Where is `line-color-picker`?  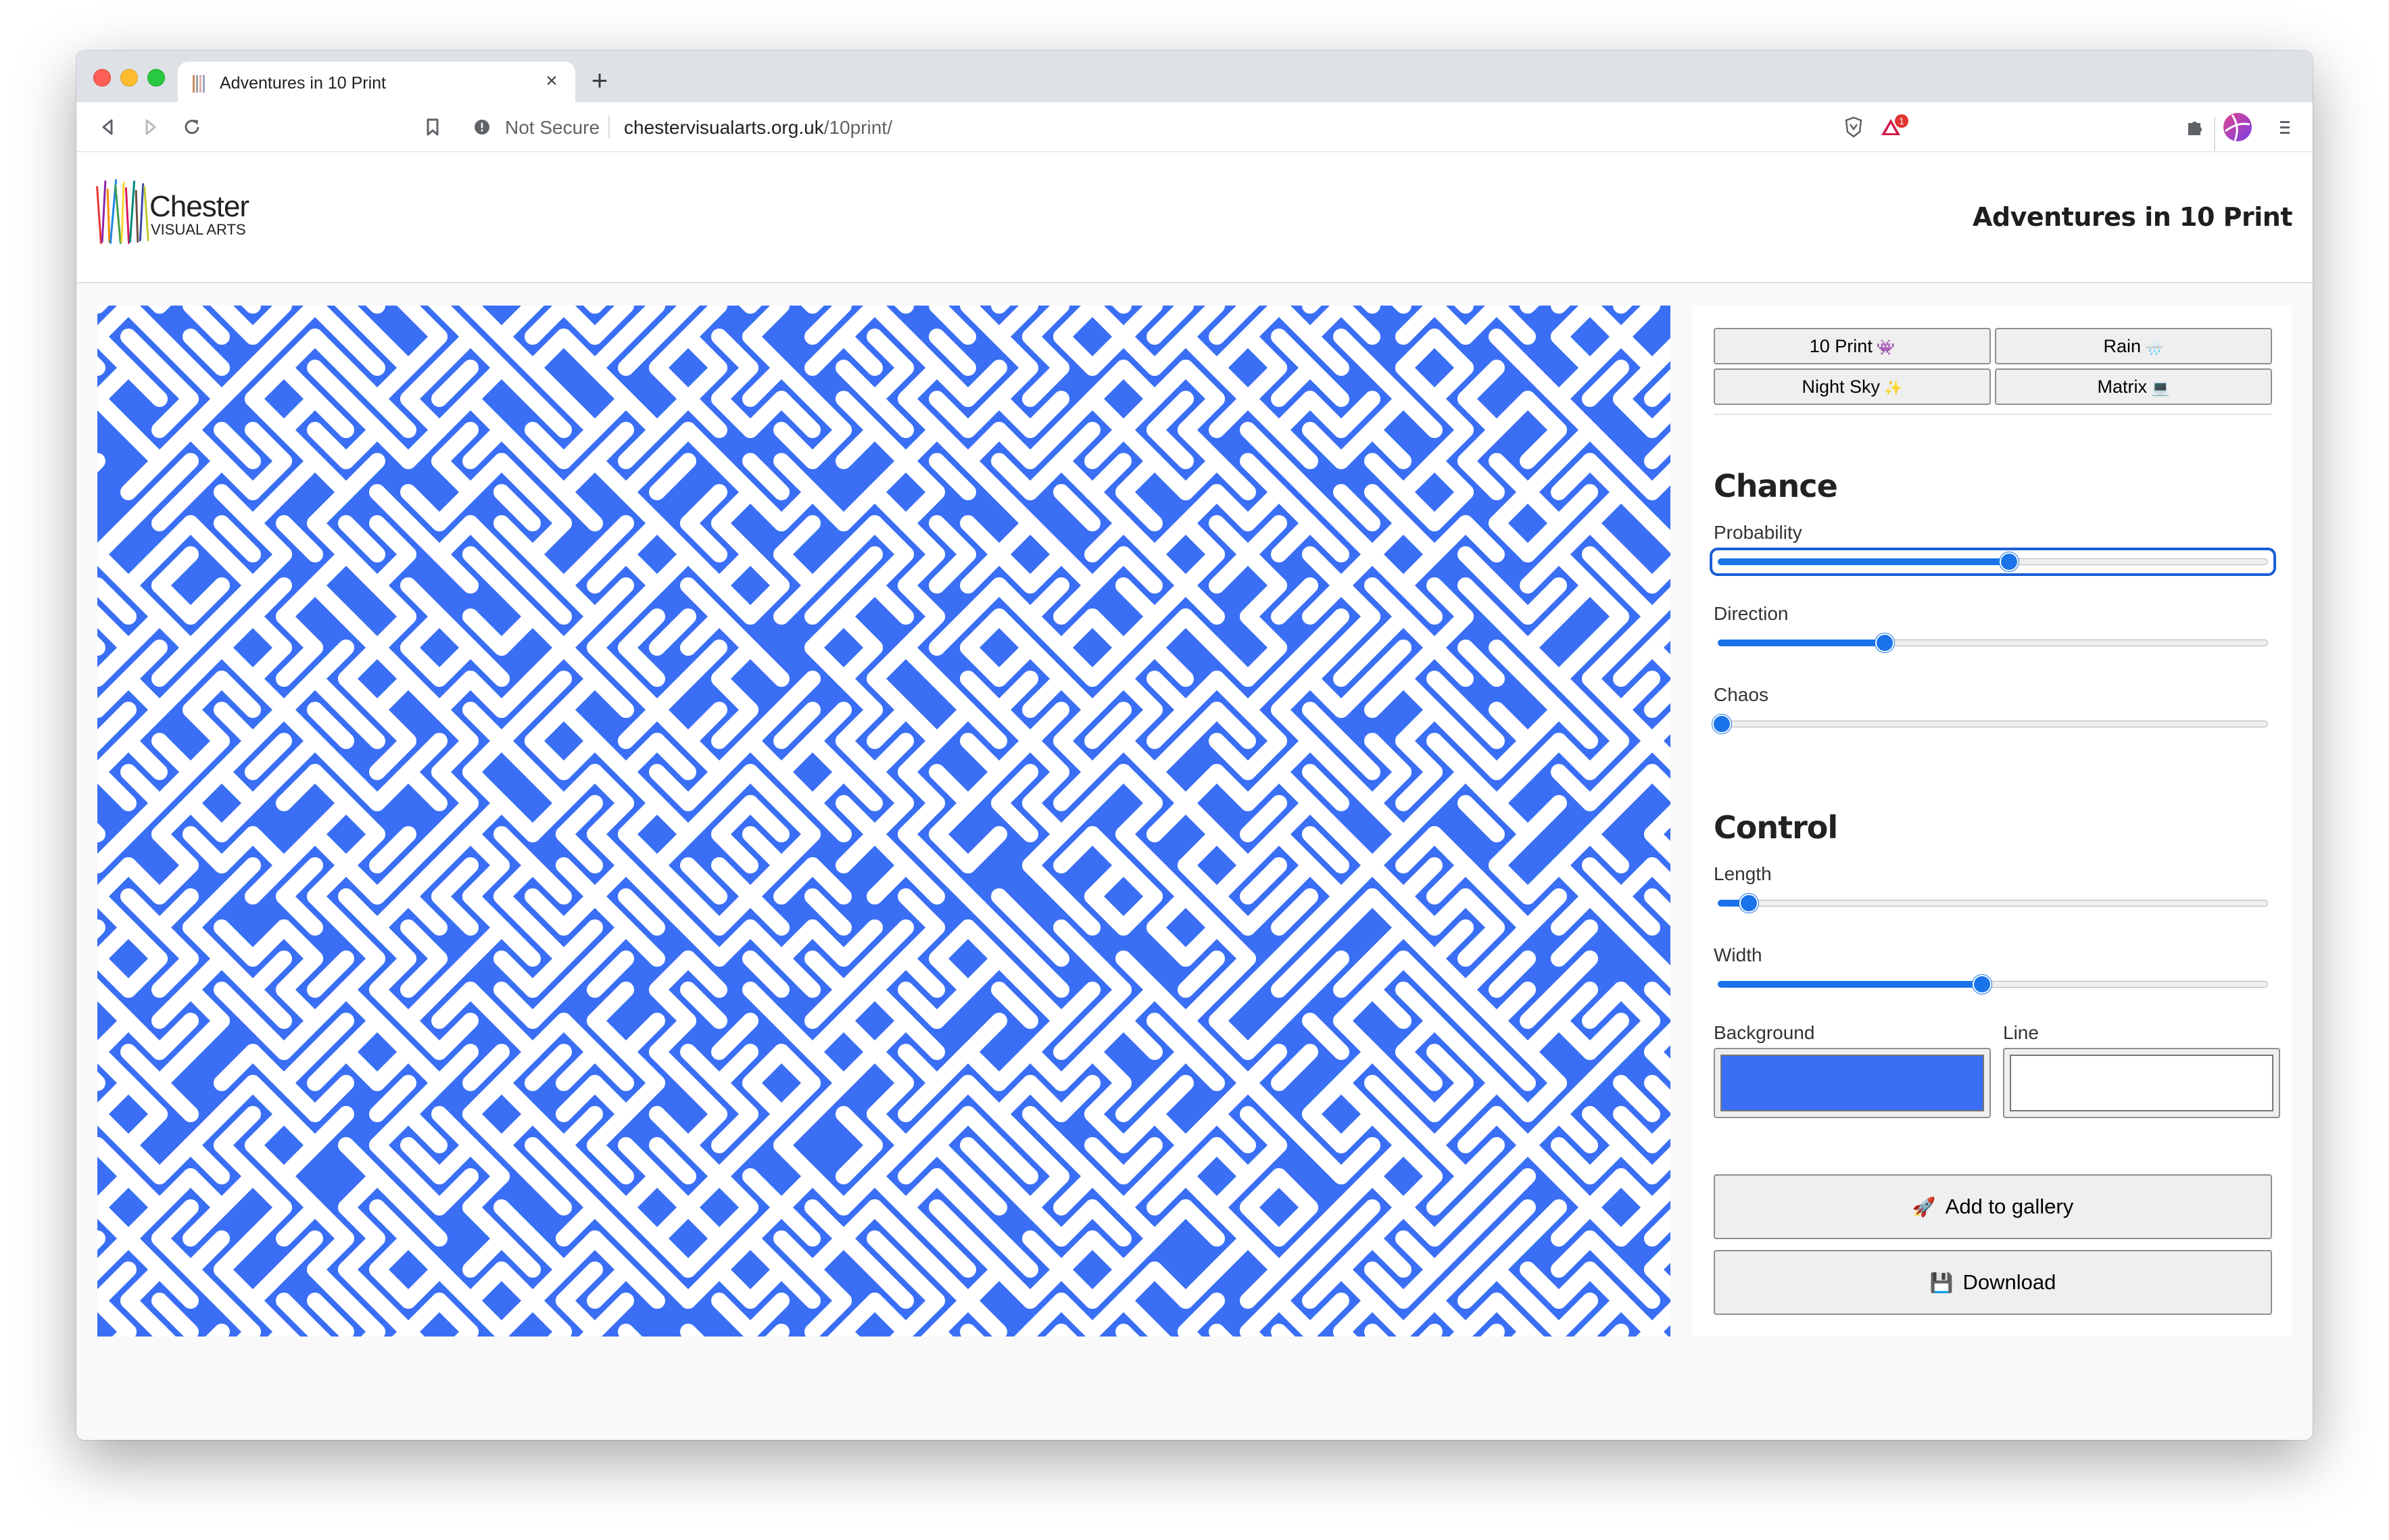 line-color-picker is located at coordinates (2141, 1083).